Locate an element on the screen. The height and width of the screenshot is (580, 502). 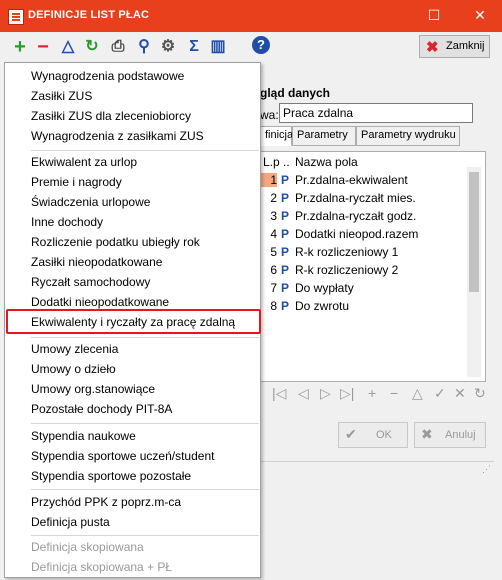
table-row: 3 P Pr.zdalna-ryczałt godz. is located at coordinates (366, 218).